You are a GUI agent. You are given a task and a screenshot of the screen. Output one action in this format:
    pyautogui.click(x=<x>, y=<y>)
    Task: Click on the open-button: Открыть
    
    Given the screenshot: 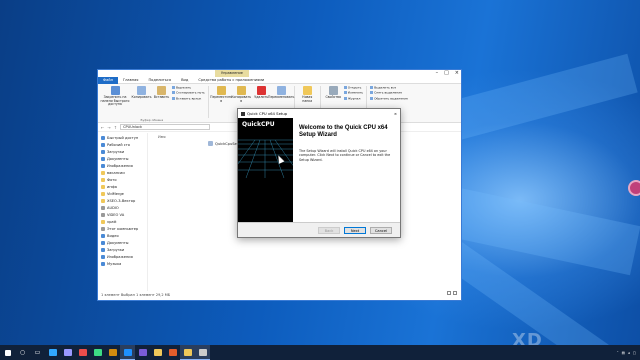 What is the action you would take?
    pyautogui.click(x=353, y=88)
    